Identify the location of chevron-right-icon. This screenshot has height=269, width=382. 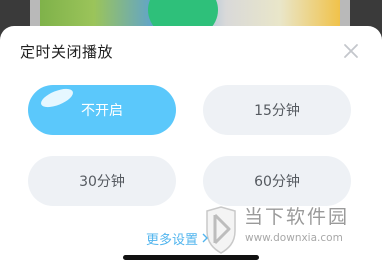
(205, 238).